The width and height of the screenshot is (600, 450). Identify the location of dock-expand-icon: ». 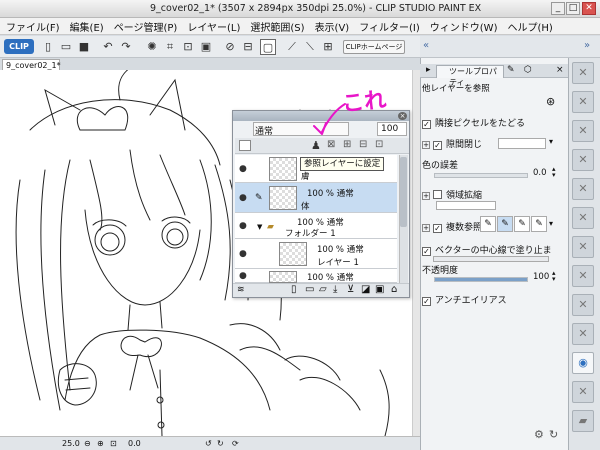
(587, 45).